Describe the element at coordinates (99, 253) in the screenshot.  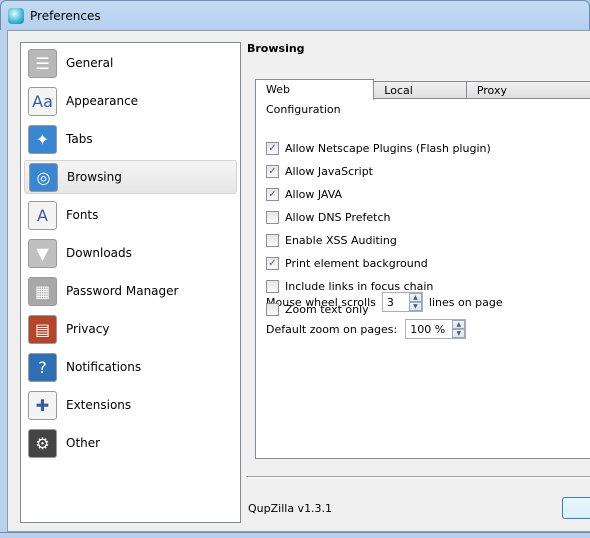
I see `sidebar-item-label: Downloads` at that location.